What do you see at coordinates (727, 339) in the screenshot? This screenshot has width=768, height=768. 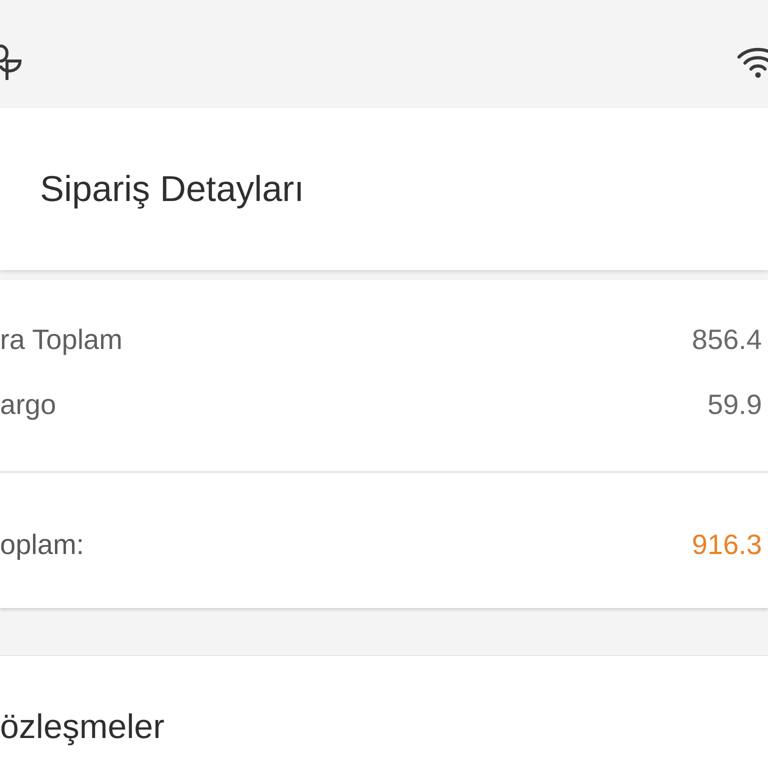 I see `summary-value: 856.4` at bounding box center [727, 339].